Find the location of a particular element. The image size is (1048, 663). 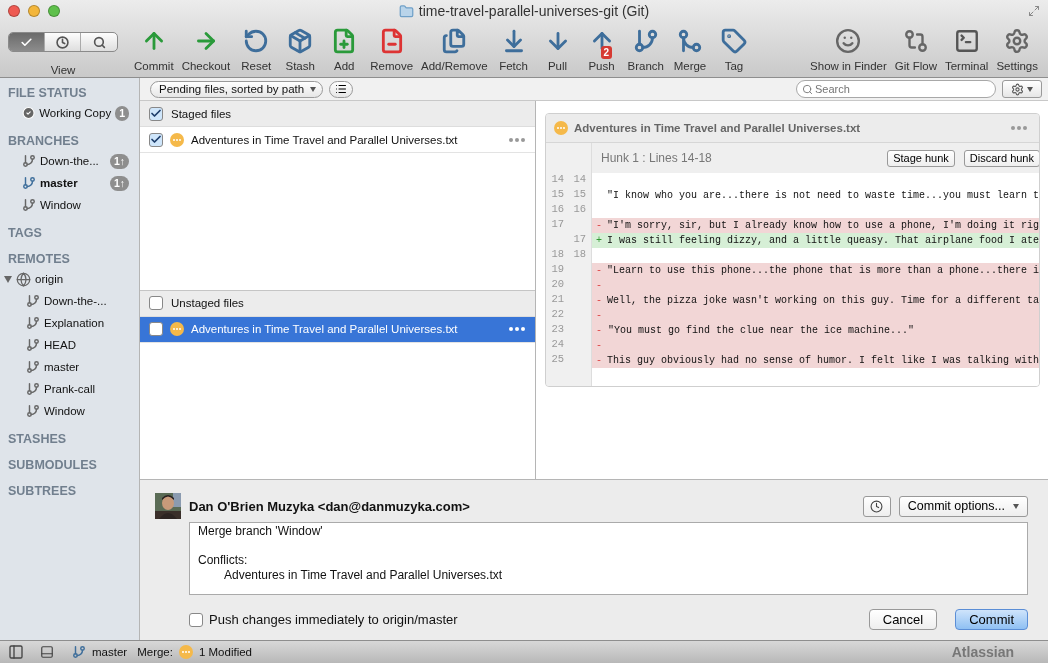

toolbar-button: Pull is located at coordinates (557, 49).